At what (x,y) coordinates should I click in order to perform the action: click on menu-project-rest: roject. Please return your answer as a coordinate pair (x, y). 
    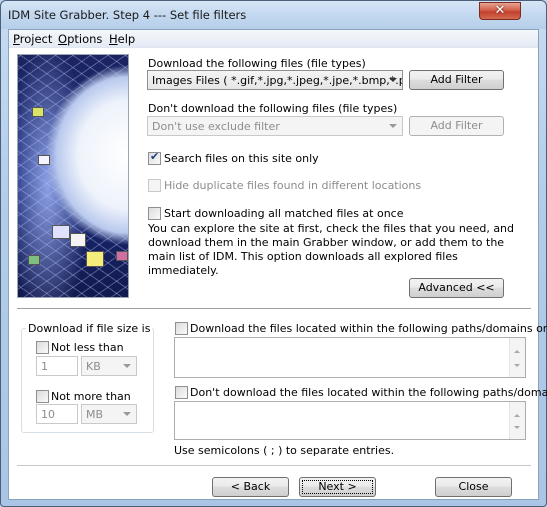
    Looking at the image, I should click on (36, 39).